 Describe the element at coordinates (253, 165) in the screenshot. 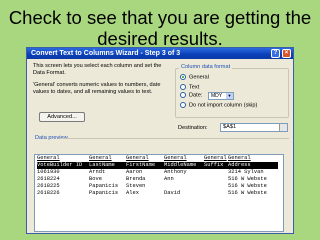

I see `preview-cell: Address` at that location.